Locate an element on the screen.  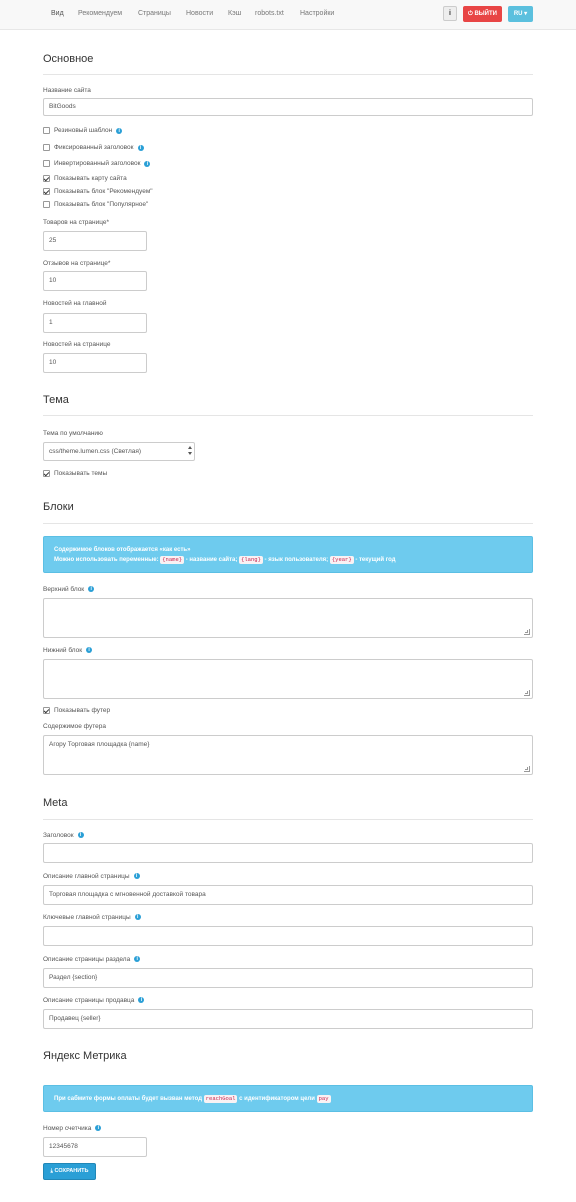
show-themes-option: Показывать темы is located at coordinates (75, 475).